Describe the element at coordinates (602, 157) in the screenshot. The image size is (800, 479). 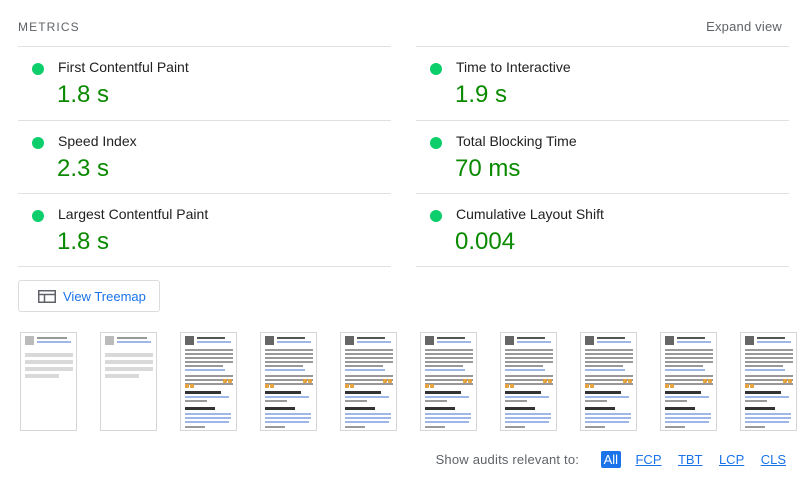
I see `metric-total-blocking-time: Total Blocking Time 70 ms` at that location.